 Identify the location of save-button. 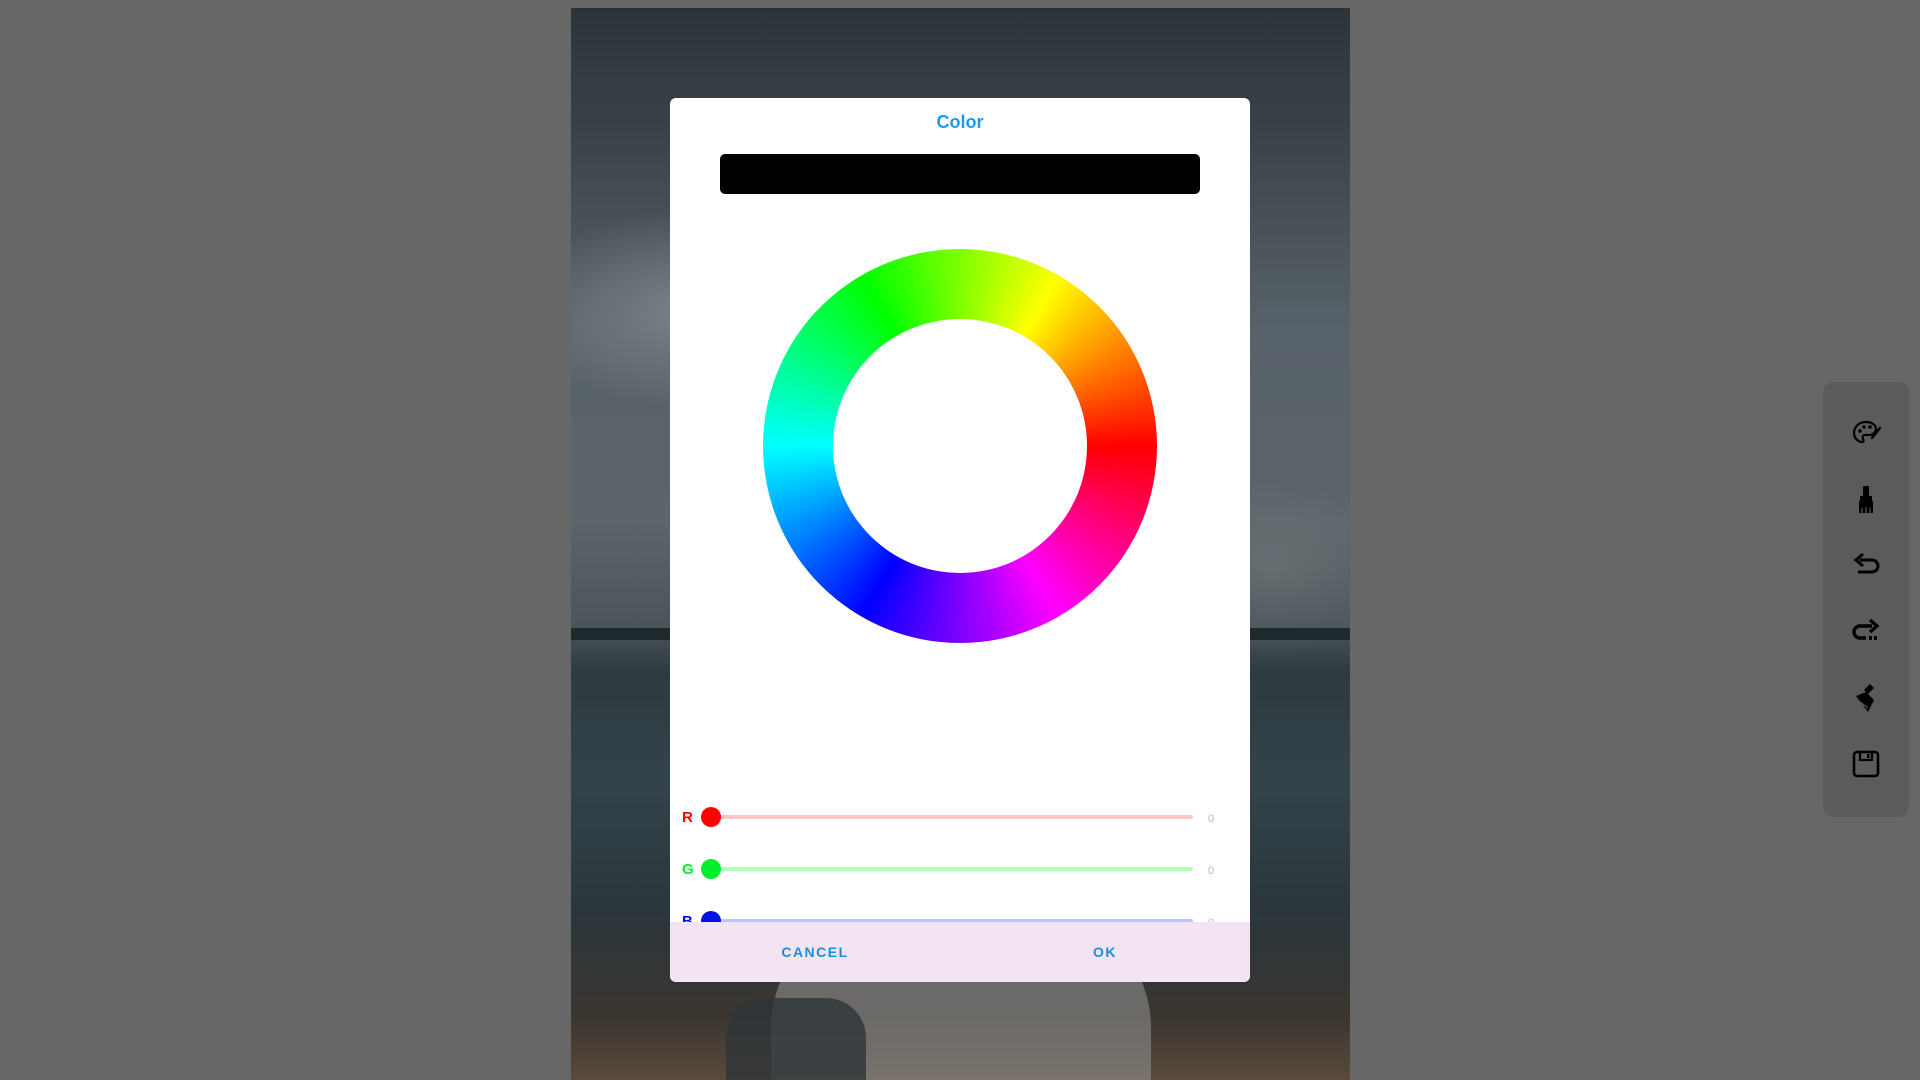
(1866, 764).